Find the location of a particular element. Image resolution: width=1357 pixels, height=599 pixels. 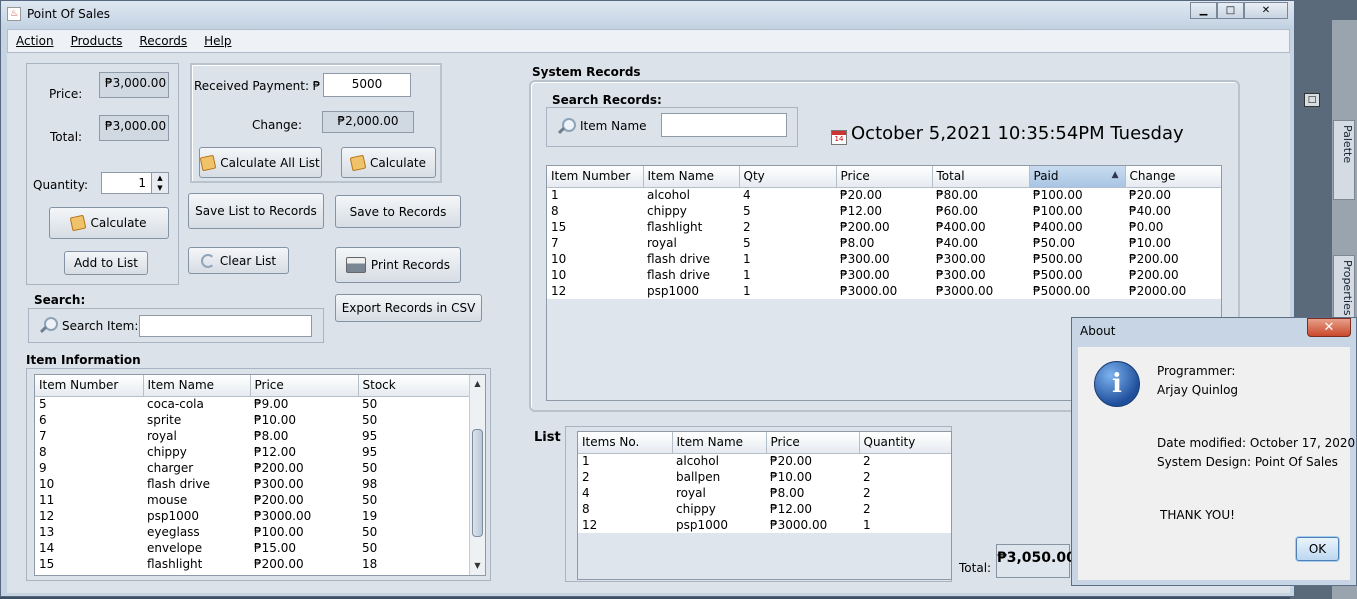

records-col-paid: Paid ▲ is located at coordinates (1077, 177).